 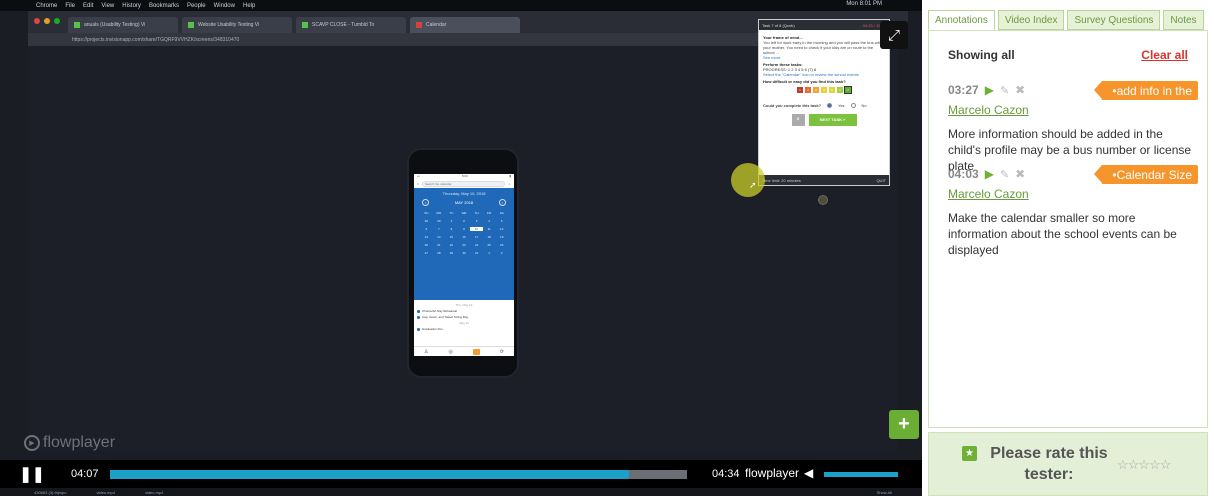 What do you see at coordinates (370, 474) in the screenshot?
I see `seek-bar-fill` at bounding box center [370, 474].